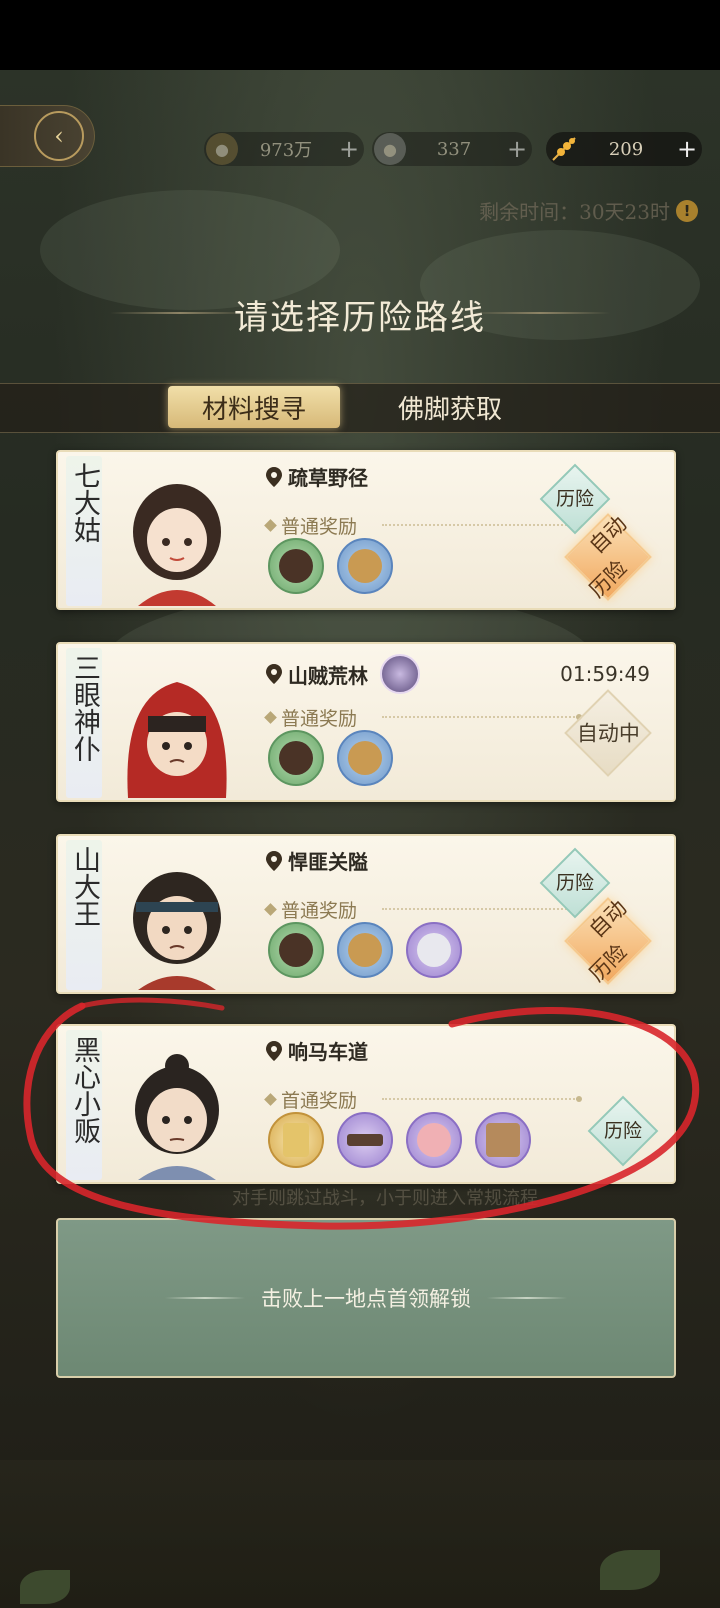  I want to click on skewer-value: 209, so click(626, 149).